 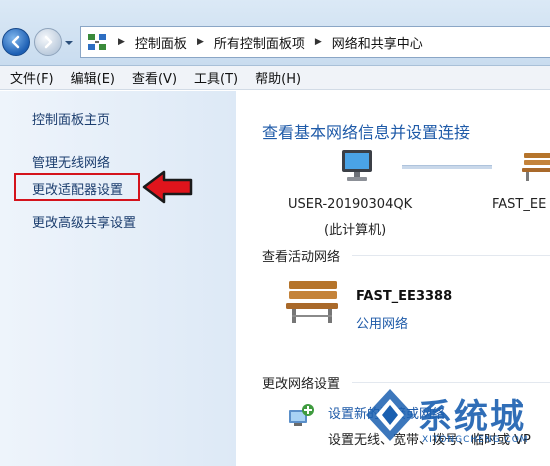 I want to click on back-button, so click(x=16, y=42).